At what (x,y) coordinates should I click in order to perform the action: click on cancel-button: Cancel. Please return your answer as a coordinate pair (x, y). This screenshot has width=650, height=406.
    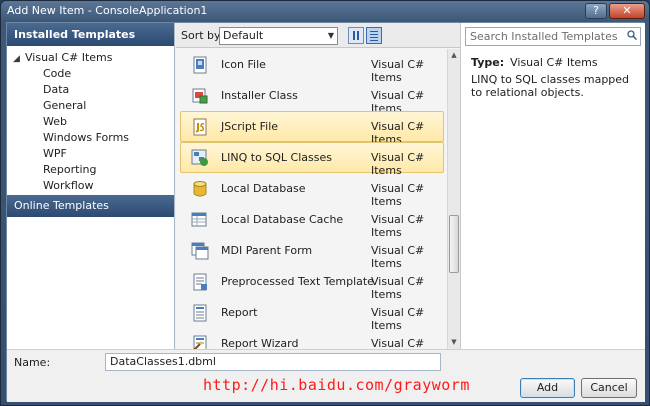
    Looking at the image, I should click on (609, 388).